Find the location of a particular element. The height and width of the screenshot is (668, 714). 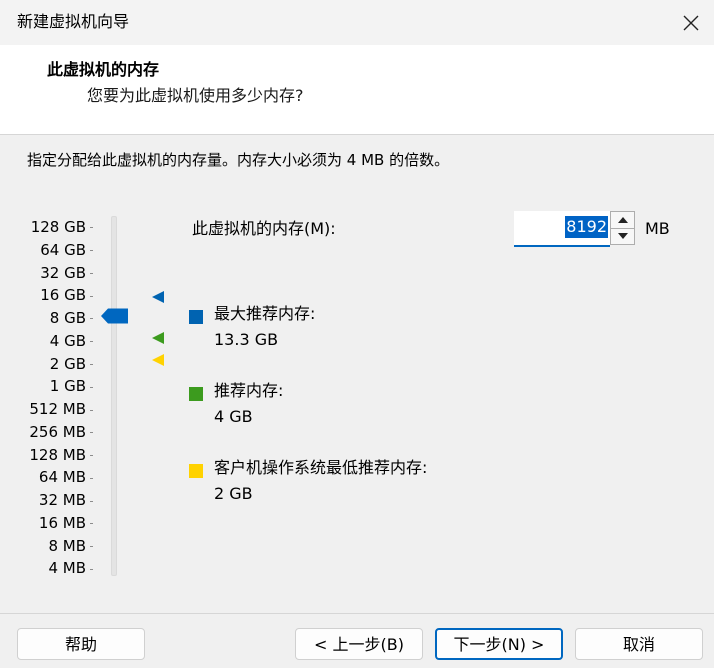

max-recommended-marker is located at coordinates (158, 297).